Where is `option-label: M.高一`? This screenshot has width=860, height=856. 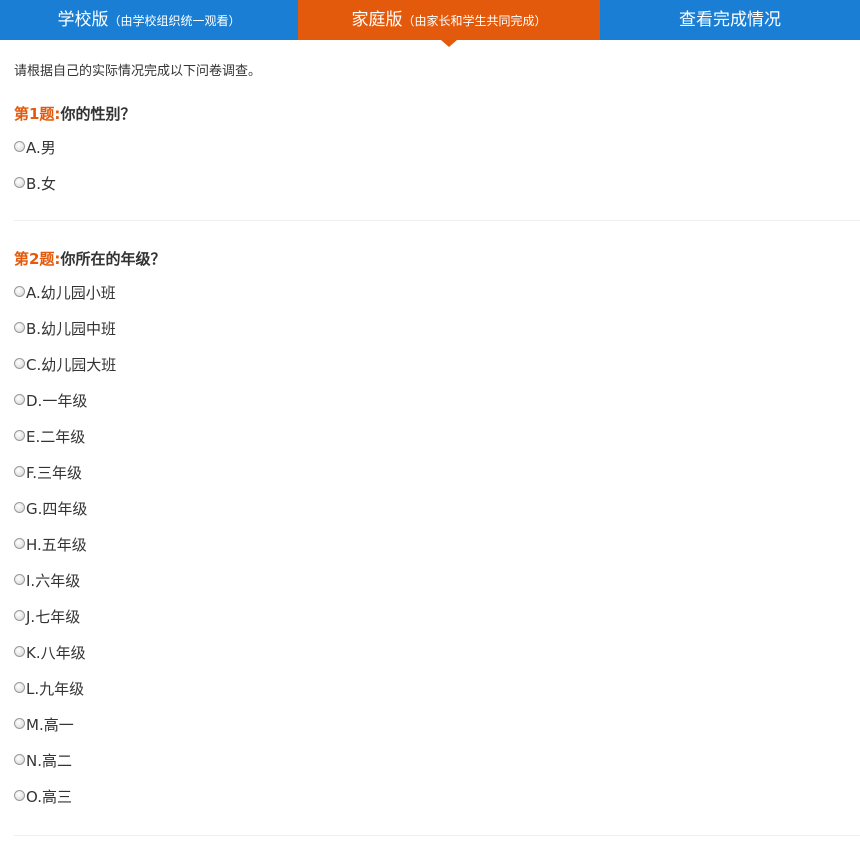
option-label: M.高一 is located at coordinates (50, 725).